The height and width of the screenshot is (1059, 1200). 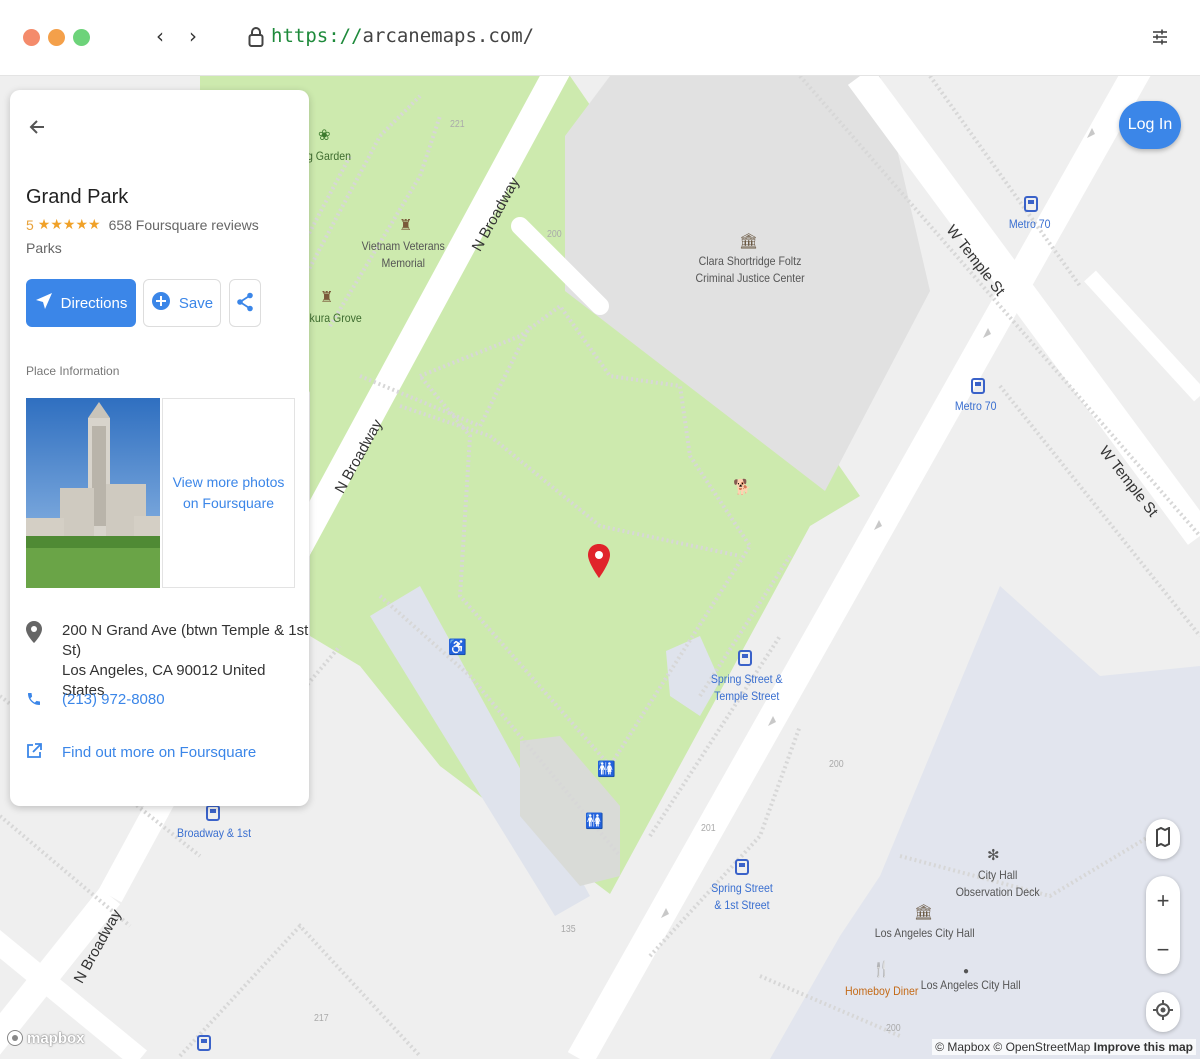 What do you see at coordinates (31, 37) in the screenshot?
I see `close-window-button` at bounding box center [31, 37].